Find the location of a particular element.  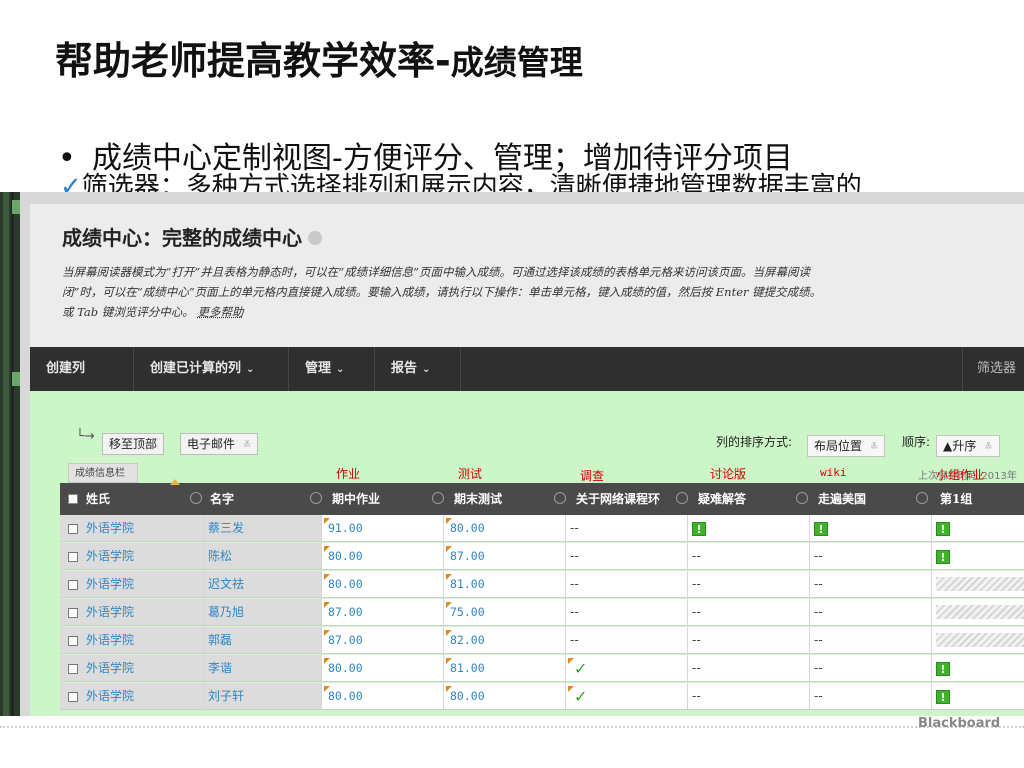

header-last-name: 姓氏 is located at coordinates (126, 499).